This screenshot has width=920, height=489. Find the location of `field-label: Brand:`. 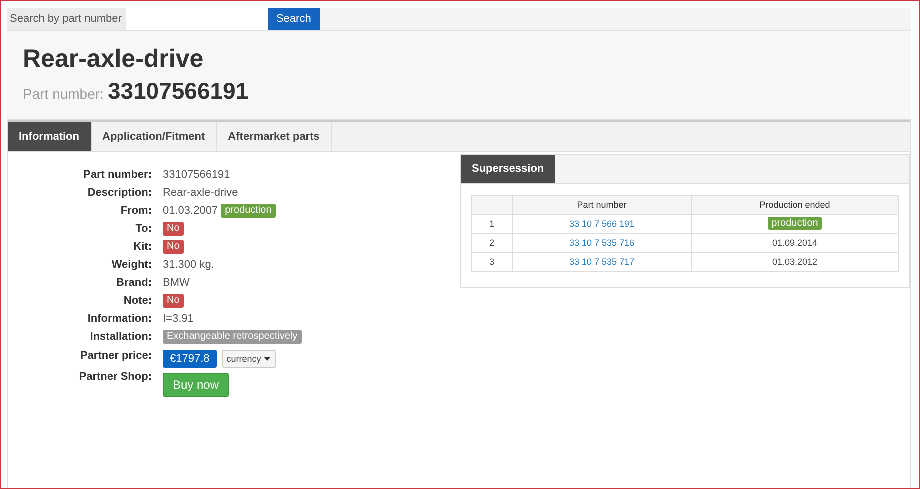

field-label: Brand: is located at coordinates (134, 283).